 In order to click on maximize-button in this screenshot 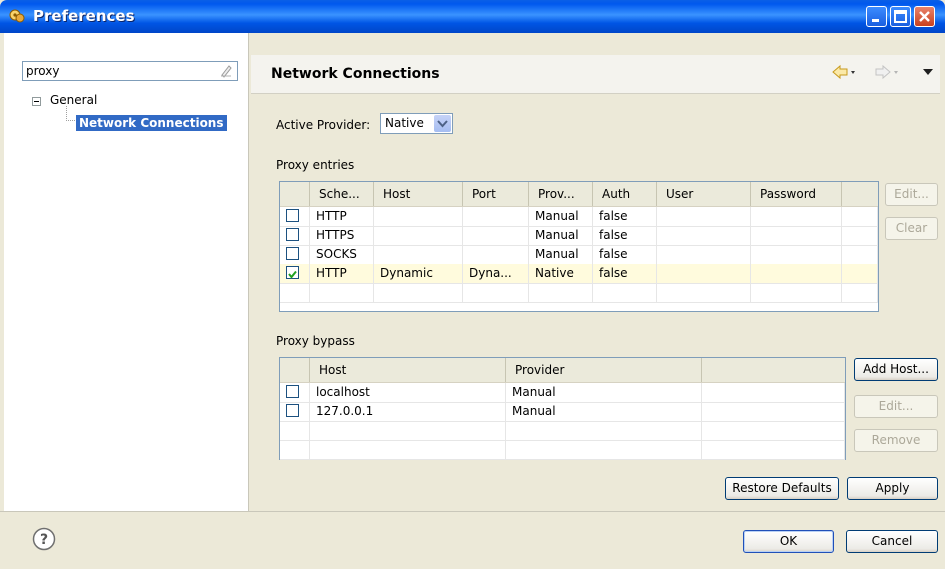, I will do `click(900, 16)`.